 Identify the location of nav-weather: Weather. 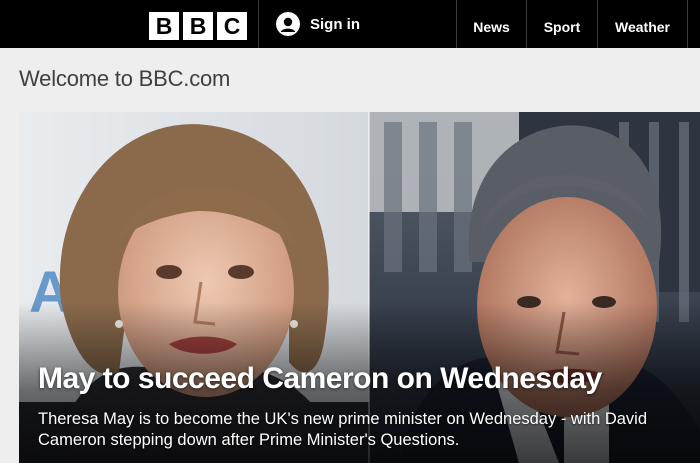
(642, 24).